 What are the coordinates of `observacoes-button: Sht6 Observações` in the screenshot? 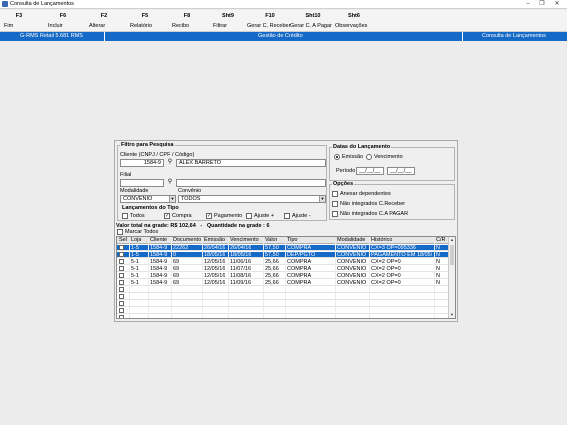 It's located at (354, 21).